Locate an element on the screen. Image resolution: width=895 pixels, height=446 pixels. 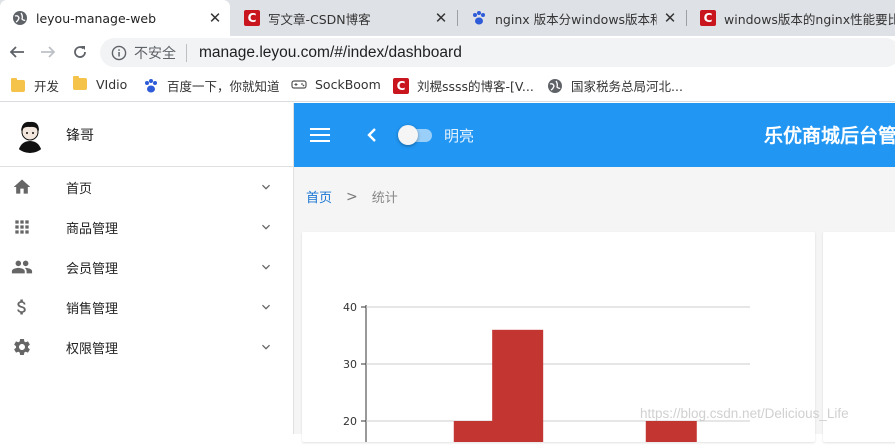
chevron-left-icon is located at coordinates (372, 135).